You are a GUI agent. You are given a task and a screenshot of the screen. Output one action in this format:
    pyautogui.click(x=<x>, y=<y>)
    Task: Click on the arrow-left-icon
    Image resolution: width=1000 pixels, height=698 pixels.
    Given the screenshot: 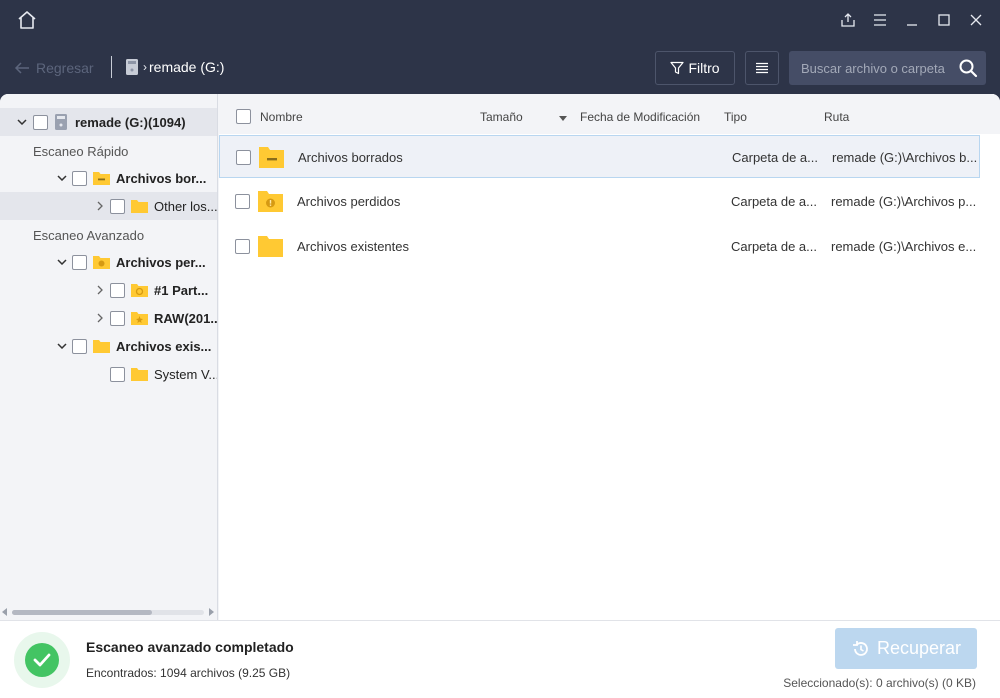 What is the action you would take?
    pyautogui.click(x=21, y=68)
    